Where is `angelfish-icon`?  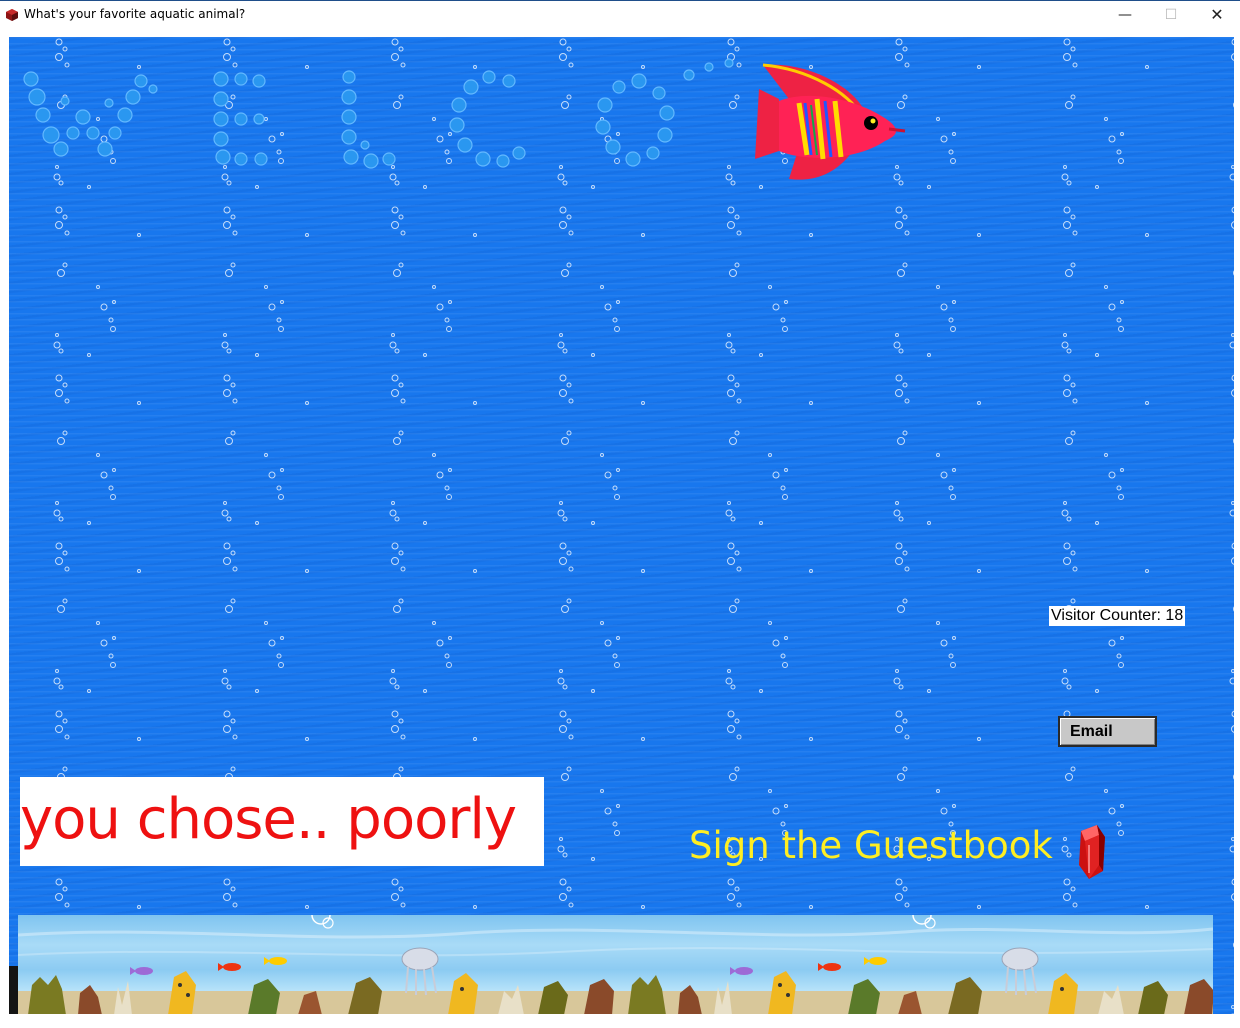
angelfish-icon is located at coordinates (830, 121).